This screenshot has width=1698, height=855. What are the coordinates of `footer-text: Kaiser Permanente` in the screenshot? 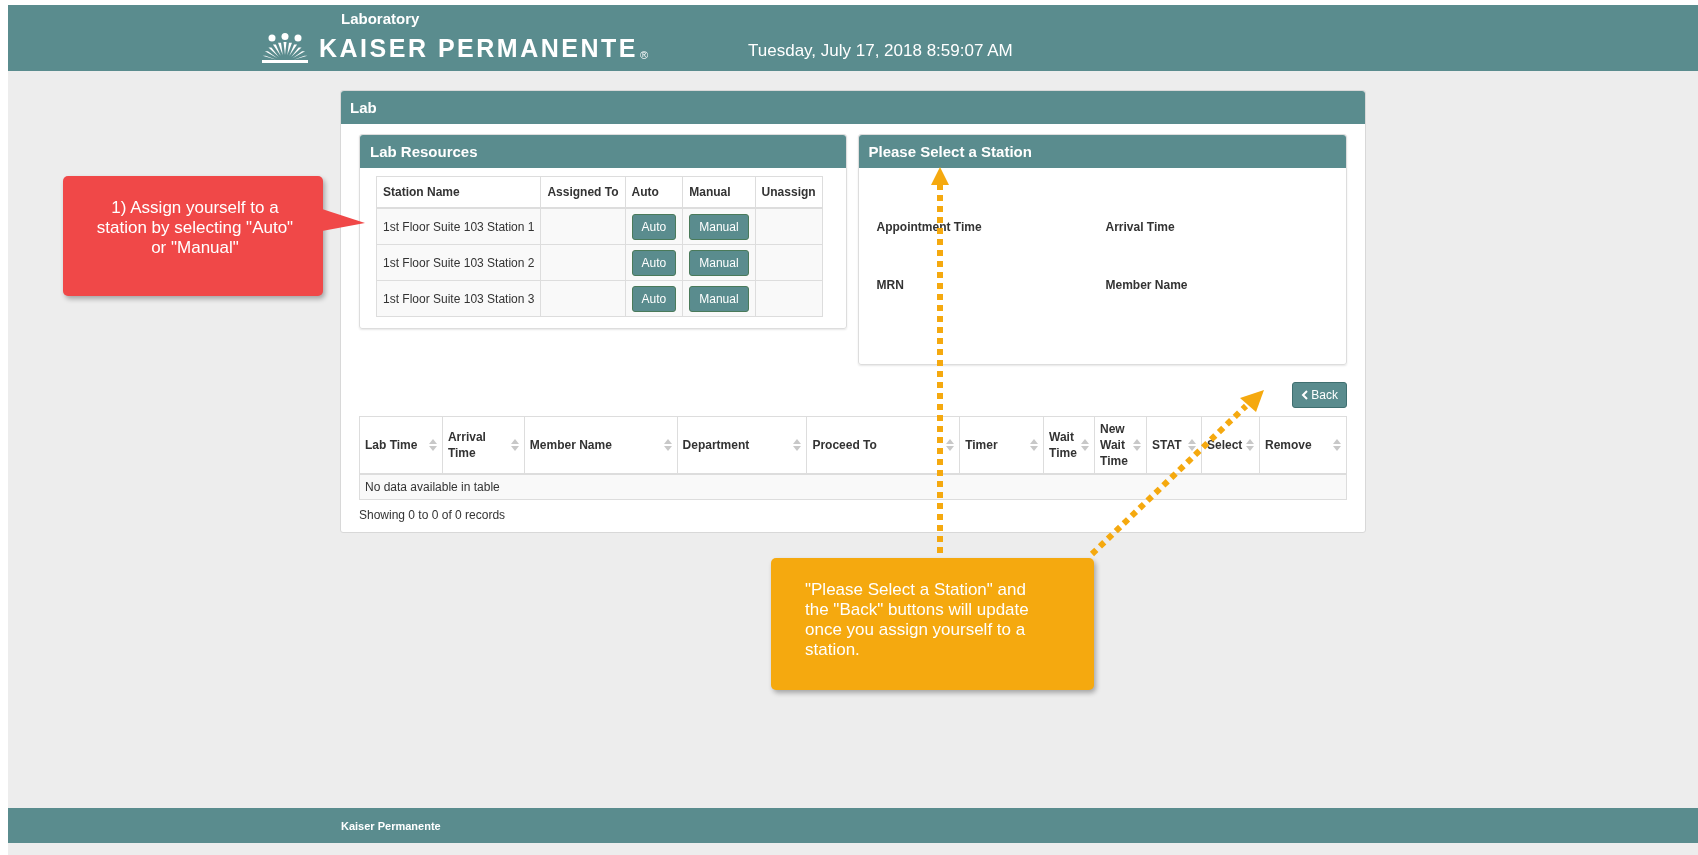 It's located at (391, 825).